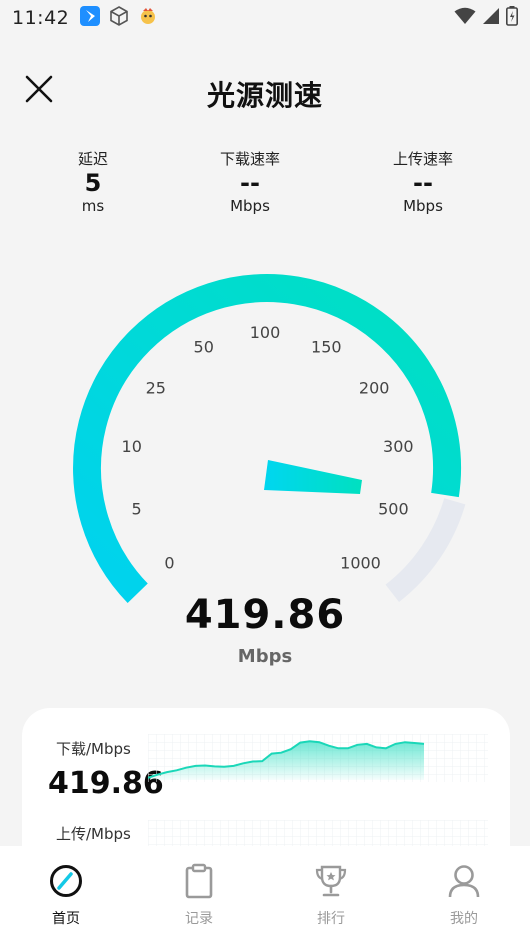 The image size is (530, 942). I want to click on clipboard-icon, so click(199, 883).